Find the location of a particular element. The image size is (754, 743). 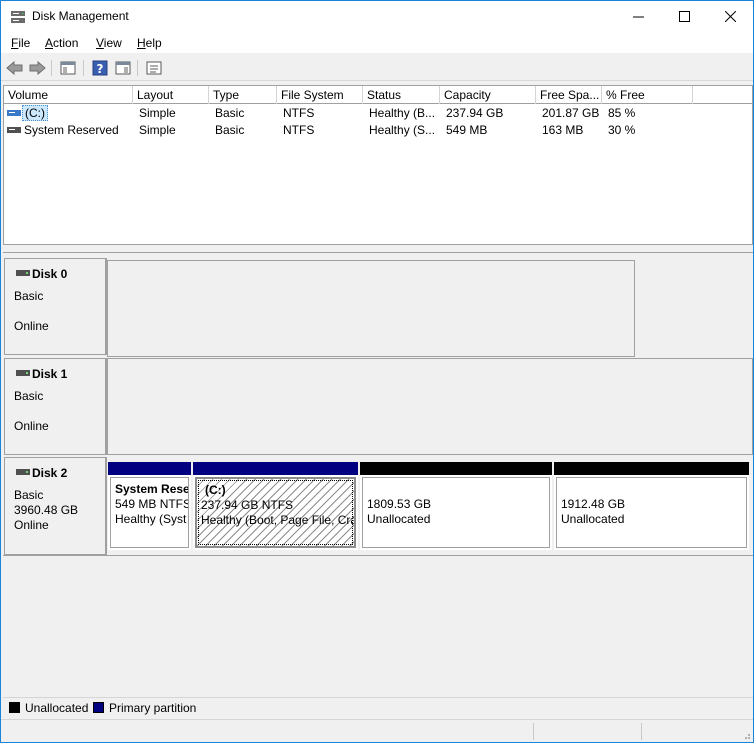

pane-splitter is located at coordinates (377, 249).